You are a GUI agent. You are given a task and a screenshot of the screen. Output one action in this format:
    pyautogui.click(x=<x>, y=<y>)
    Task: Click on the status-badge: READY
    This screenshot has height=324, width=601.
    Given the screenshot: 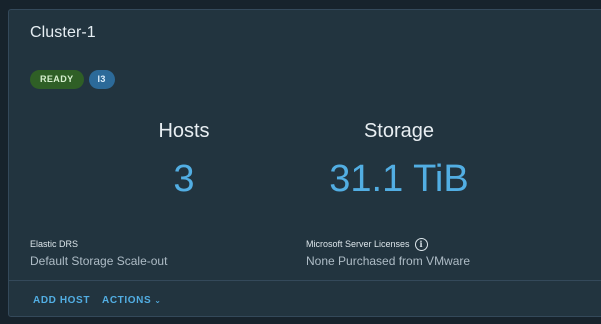 What is the action you would take?
    pyautogui.click(x=57, y=79)
    